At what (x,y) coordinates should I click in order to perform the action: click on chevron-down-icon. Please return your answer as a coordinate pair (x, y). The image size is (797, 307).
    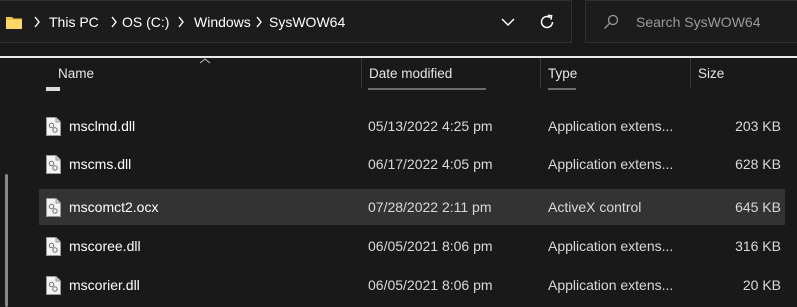
    Looking at the image, I should click on (508, 22).